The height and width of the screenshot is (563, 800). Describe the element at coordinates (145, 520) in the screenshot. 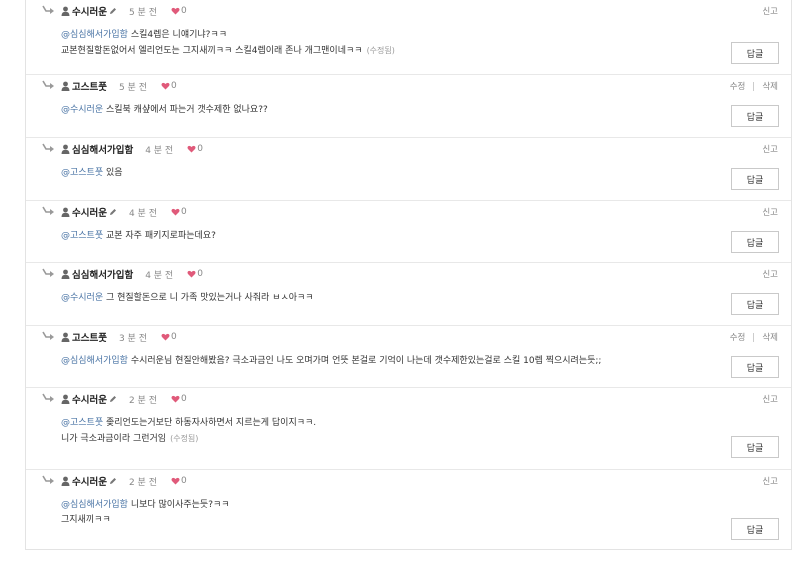

I see `comment-line: 그지새끼ㅋㅋ` at that location.